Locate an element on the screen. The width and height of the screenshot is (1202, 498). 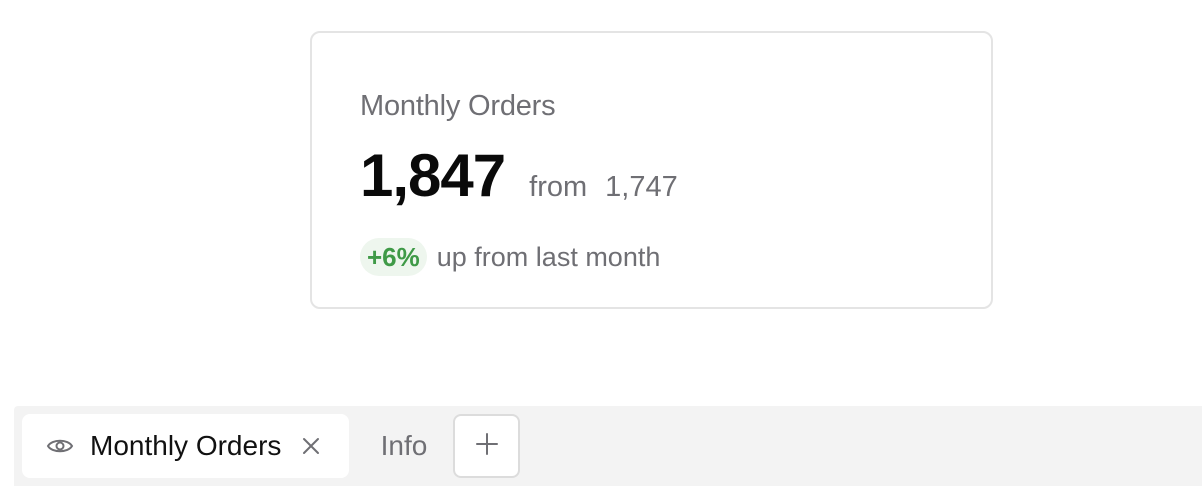
close-icon is located at coordinates (311, 446).